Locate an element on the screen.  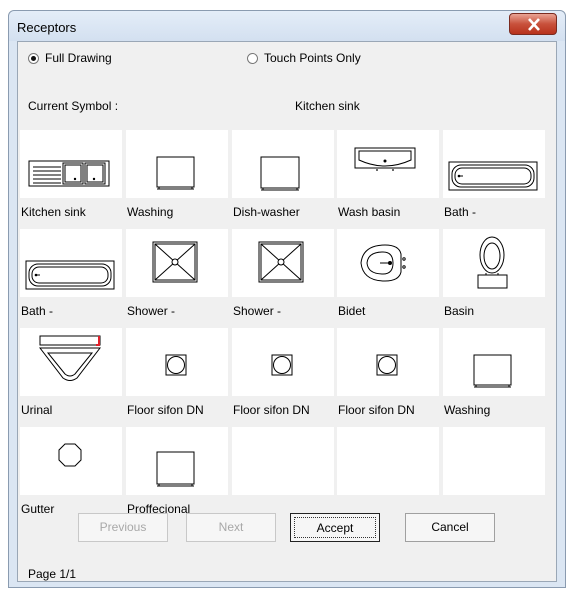
symbol-label: Bidet is located at coordinates (352, 311).